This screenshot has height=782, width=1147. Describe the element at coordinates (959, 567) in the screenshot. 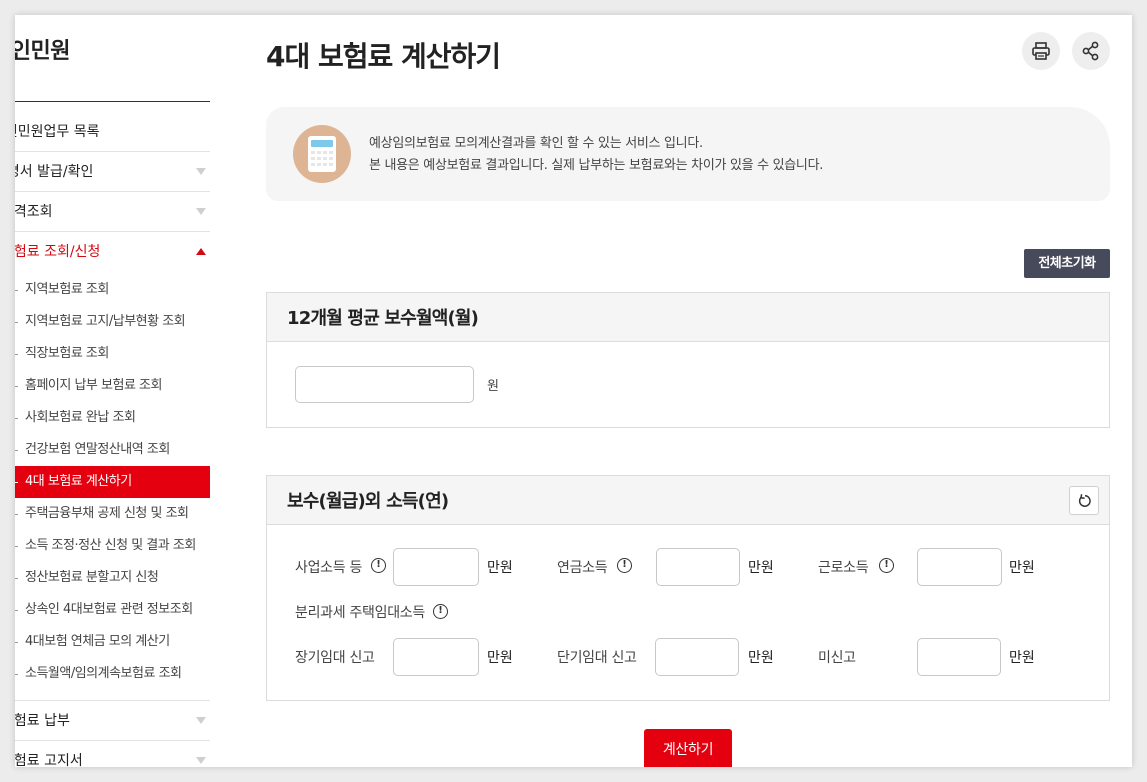

I see `earned-income-input` at that location.